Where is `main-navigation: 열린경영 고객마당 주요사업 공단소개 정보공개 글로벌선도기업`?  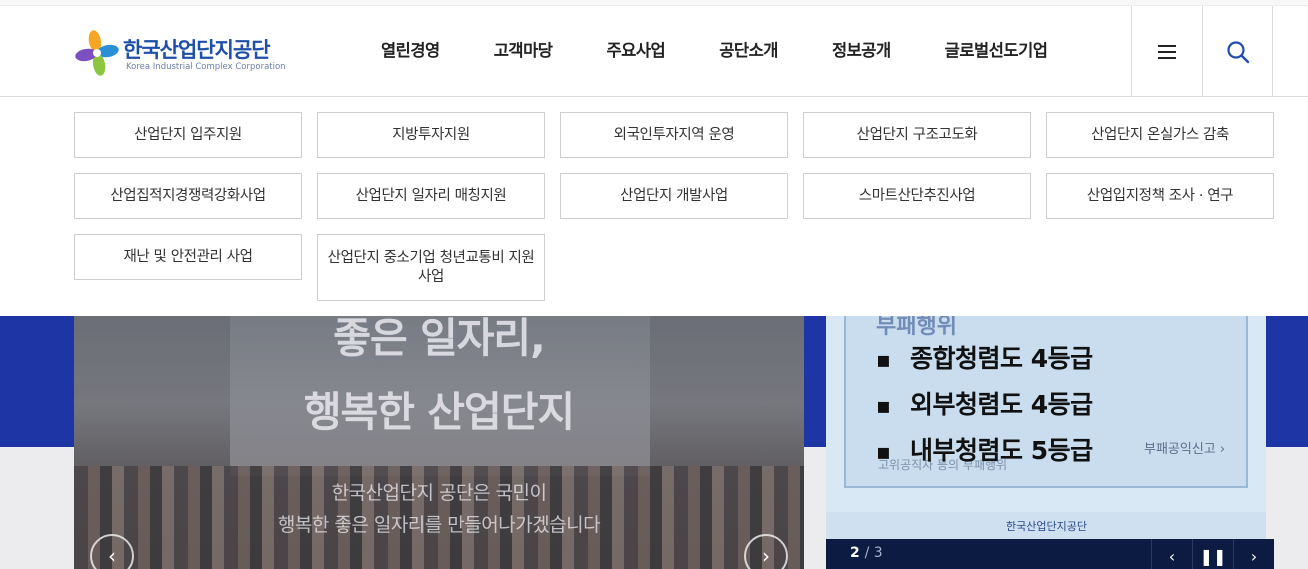 main-navigation: 열린경영 고객마당 주요사업 공단소개 정보공개 글로벌선도기업 is located at coordinates (714, 51).